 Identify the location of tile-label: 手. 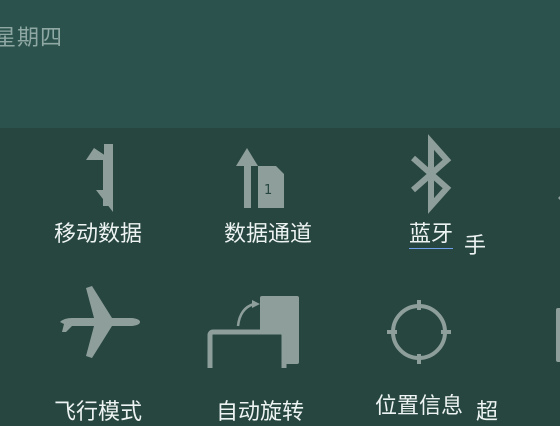
(475, 246).